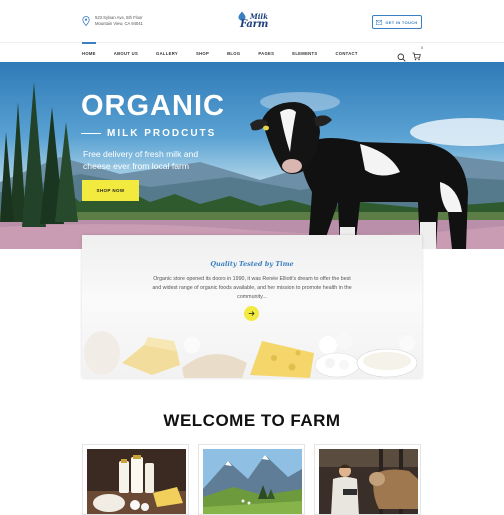  What do you see at coordinates (153, 106) in the screenshot?
I see `hero-title: ORGANIC` at bounding box center [153, 106].